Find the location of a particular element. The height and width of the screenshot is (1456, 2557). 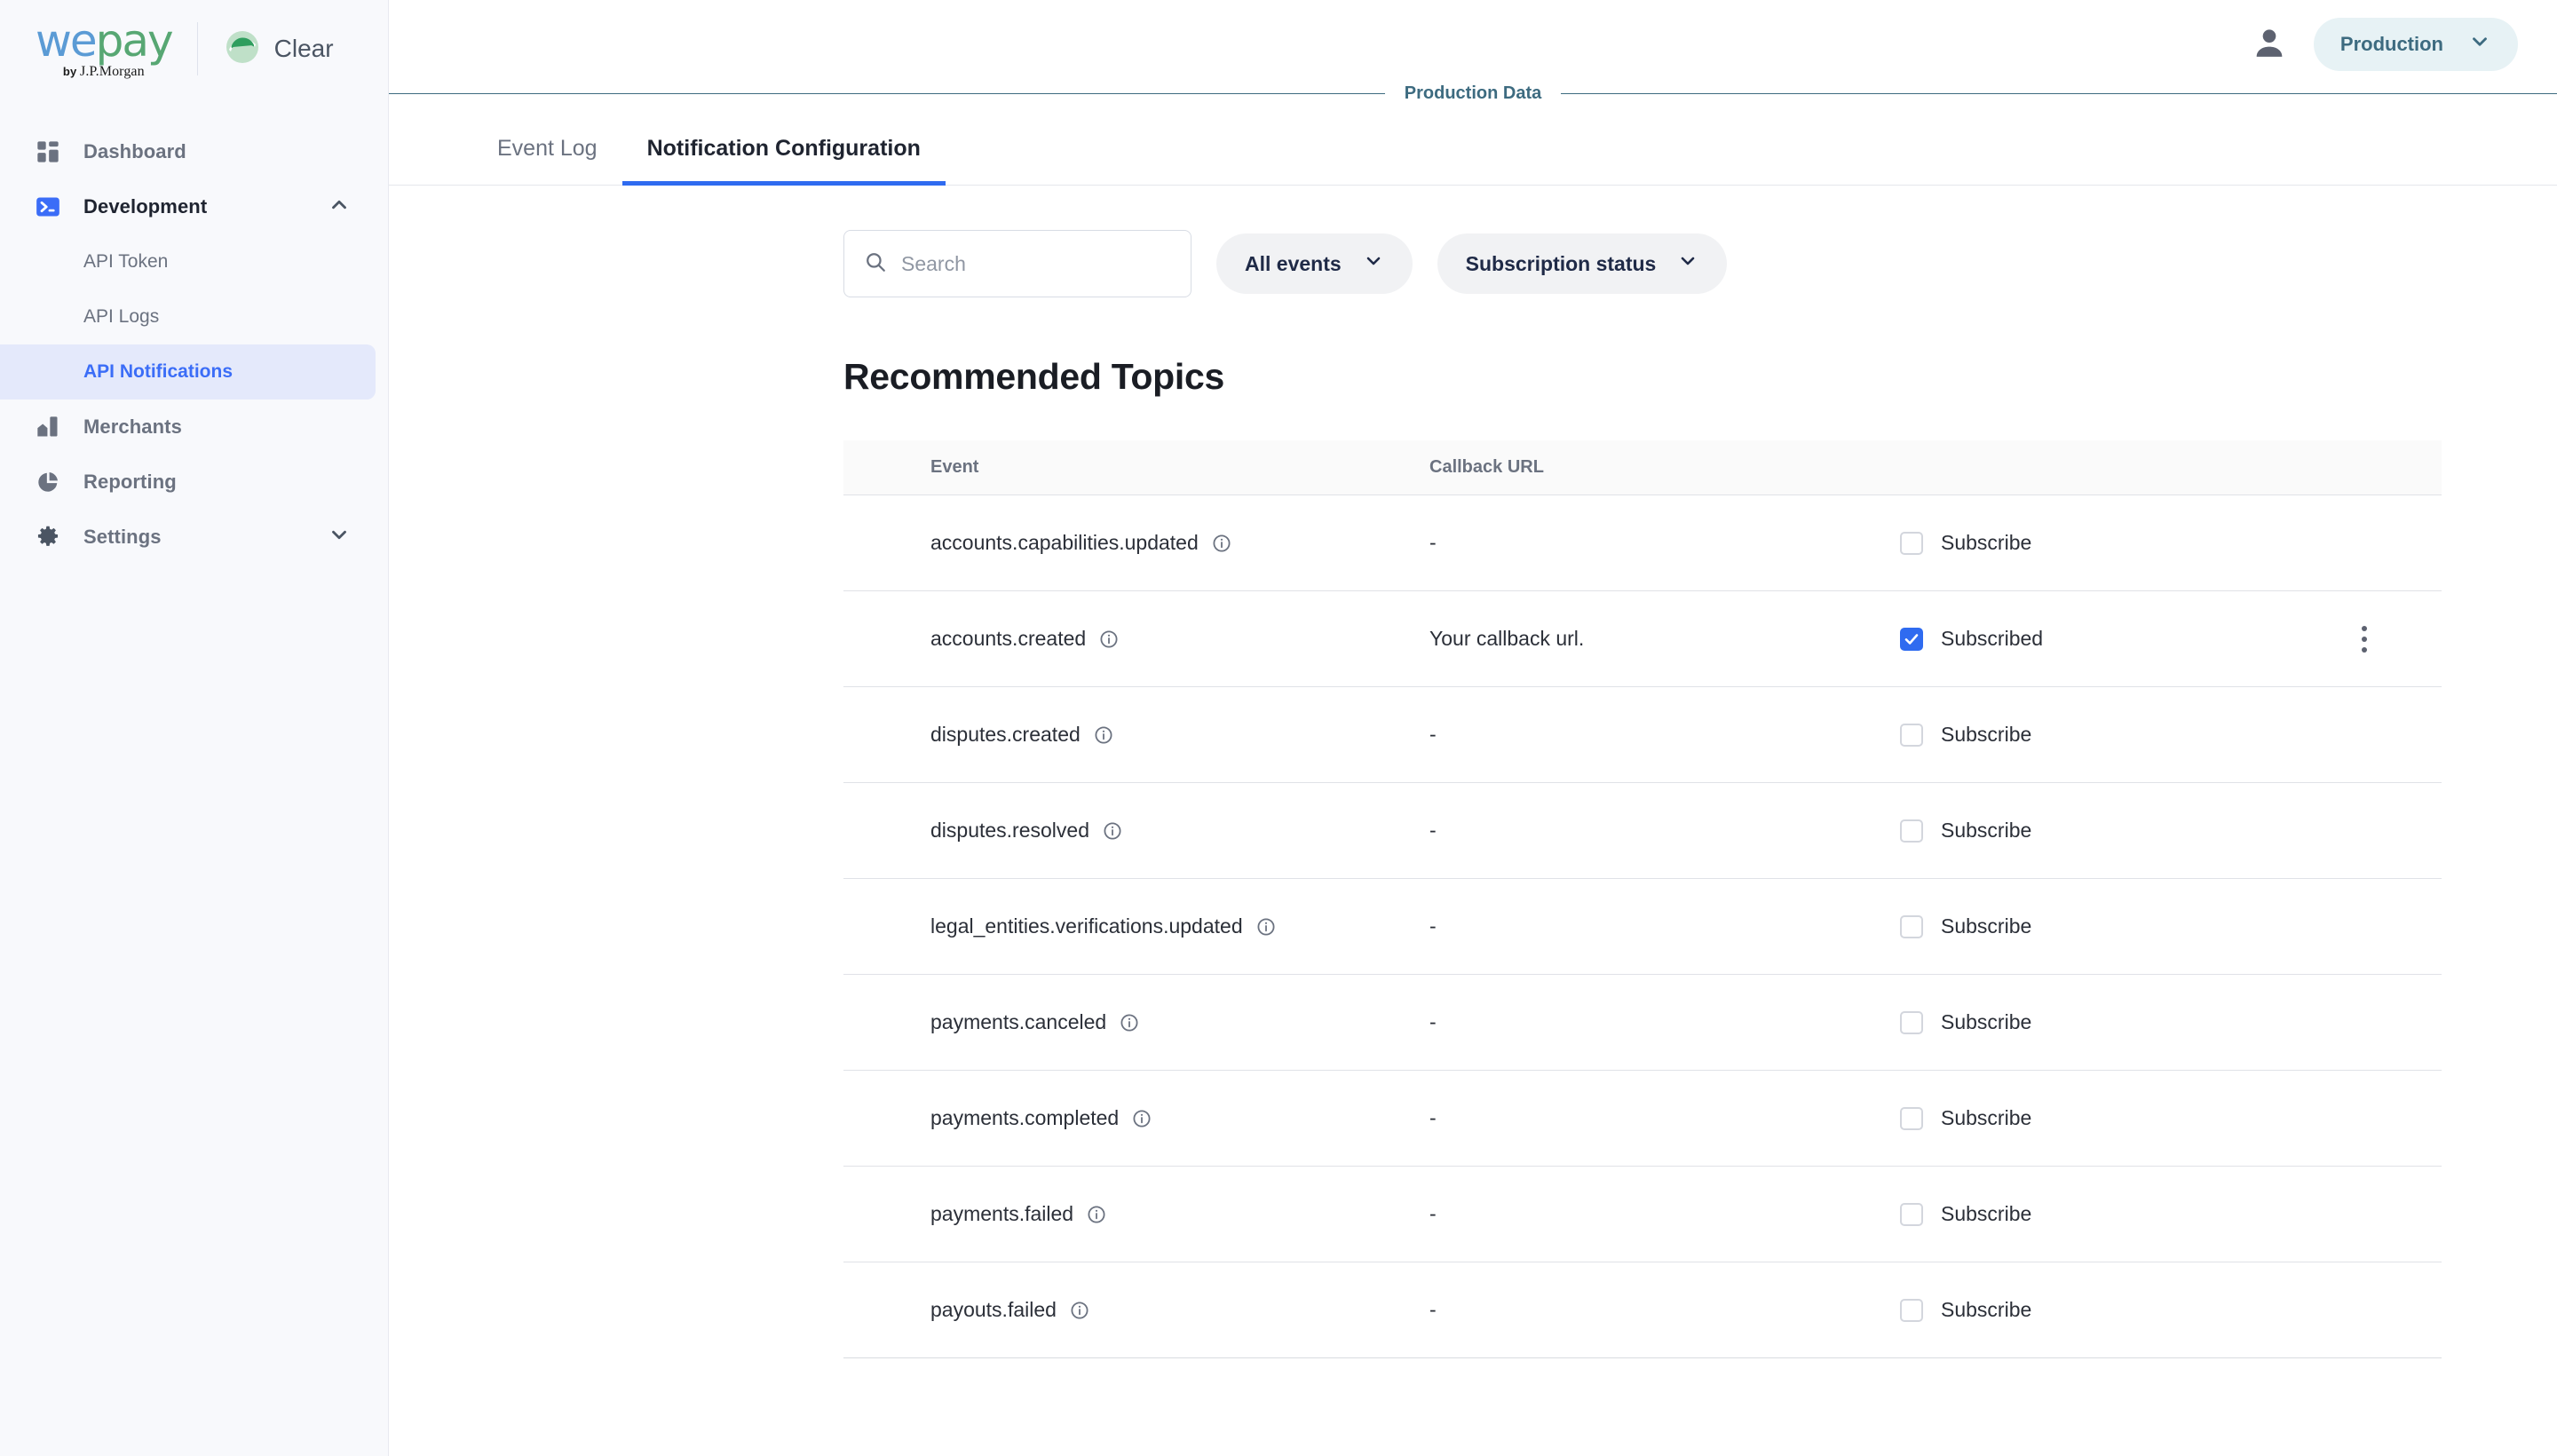

topbar: Production is located at coordinates (1473, 44).